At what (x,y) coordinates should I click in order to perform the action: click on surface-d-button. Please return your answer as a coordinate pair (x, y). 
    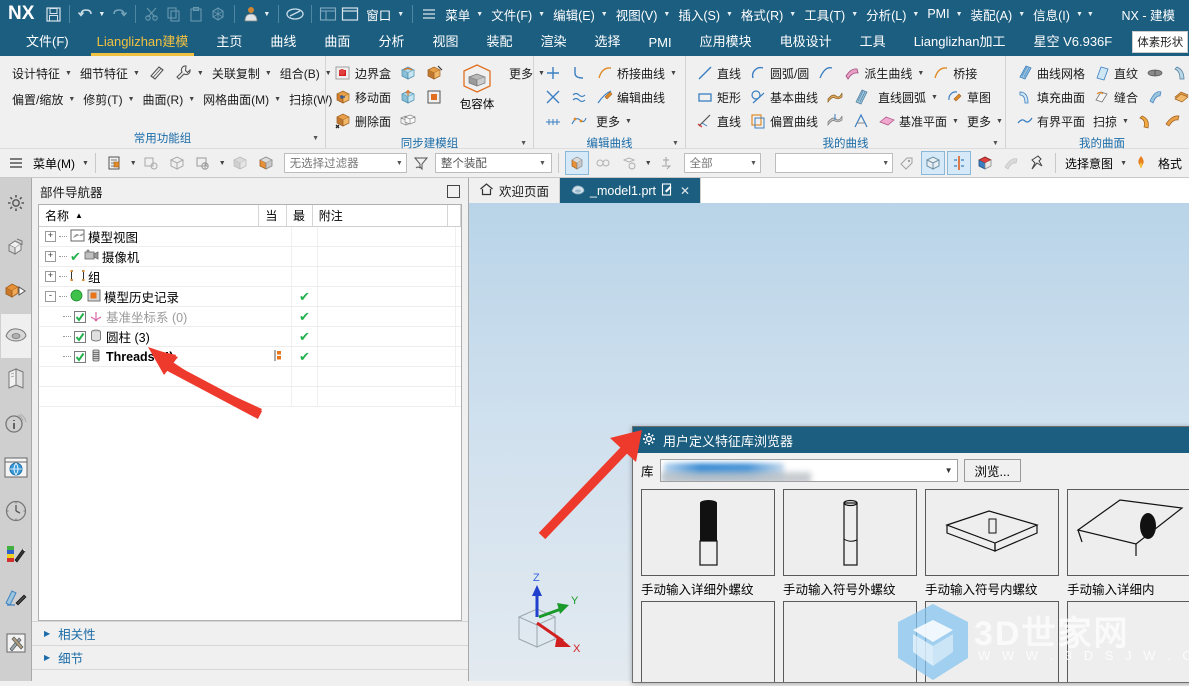
    Looking at the image, I should click on (1178, 97).